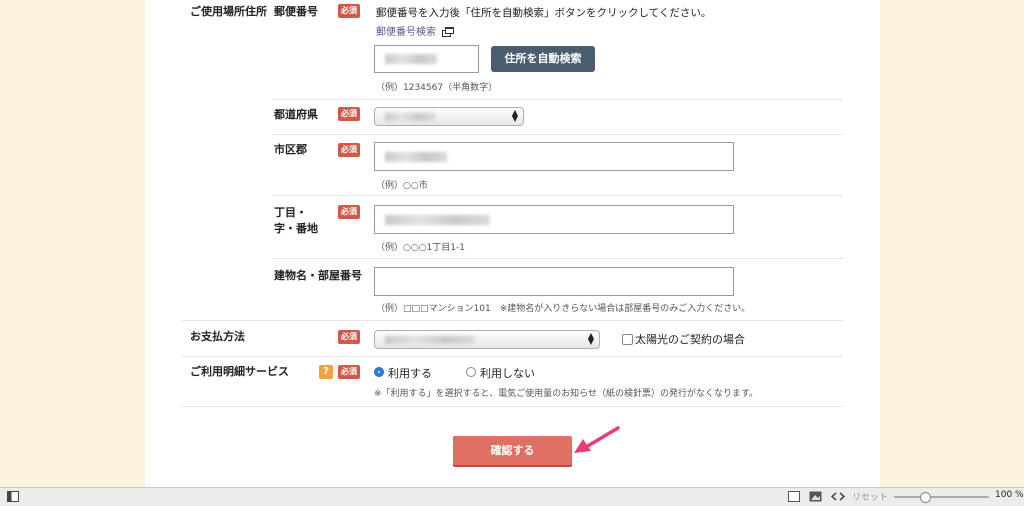  I want to click on statement-service-label: ご利用明細サービス, so click(239, 371).